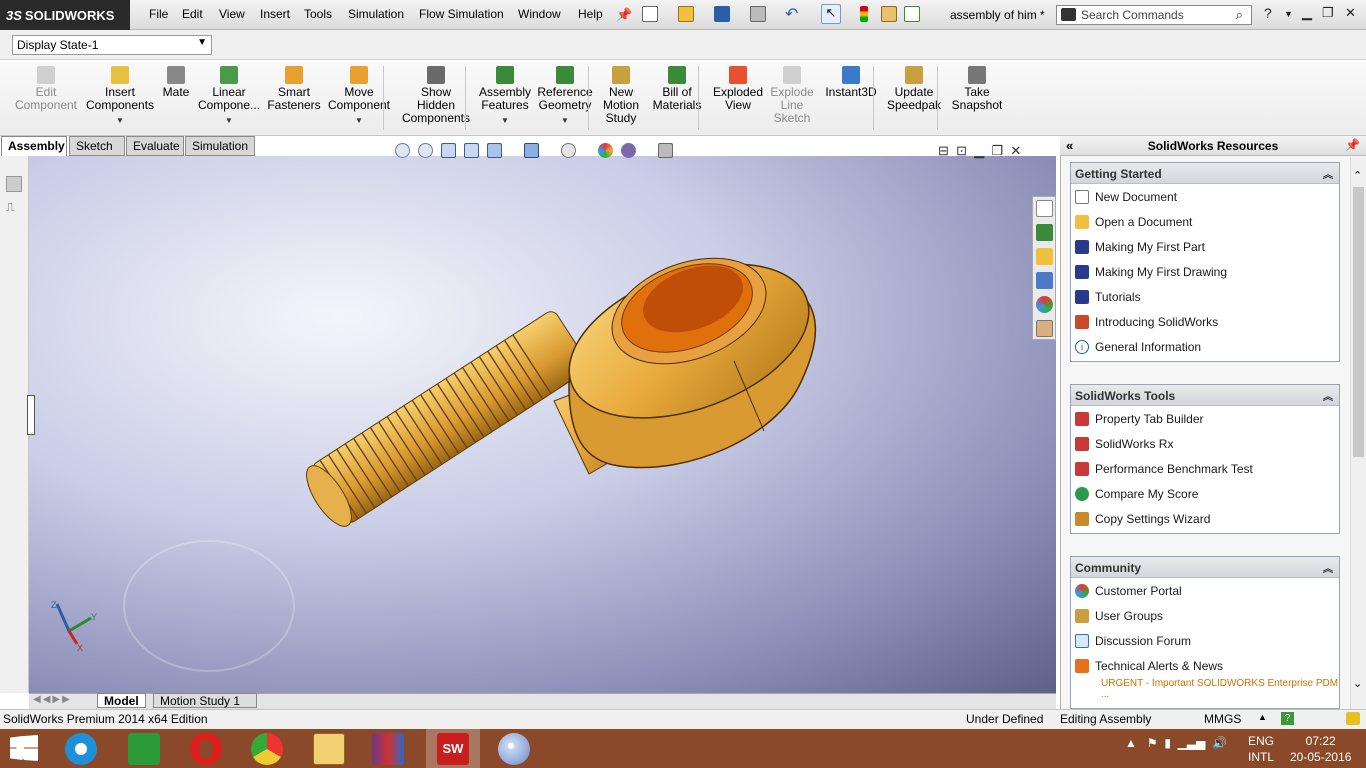 The width and height of the screenshot is (1366, 768). Describe the element at coordinates (1015, 150) in the screenshot. I see `viewport-close-button: ✕` at that location.